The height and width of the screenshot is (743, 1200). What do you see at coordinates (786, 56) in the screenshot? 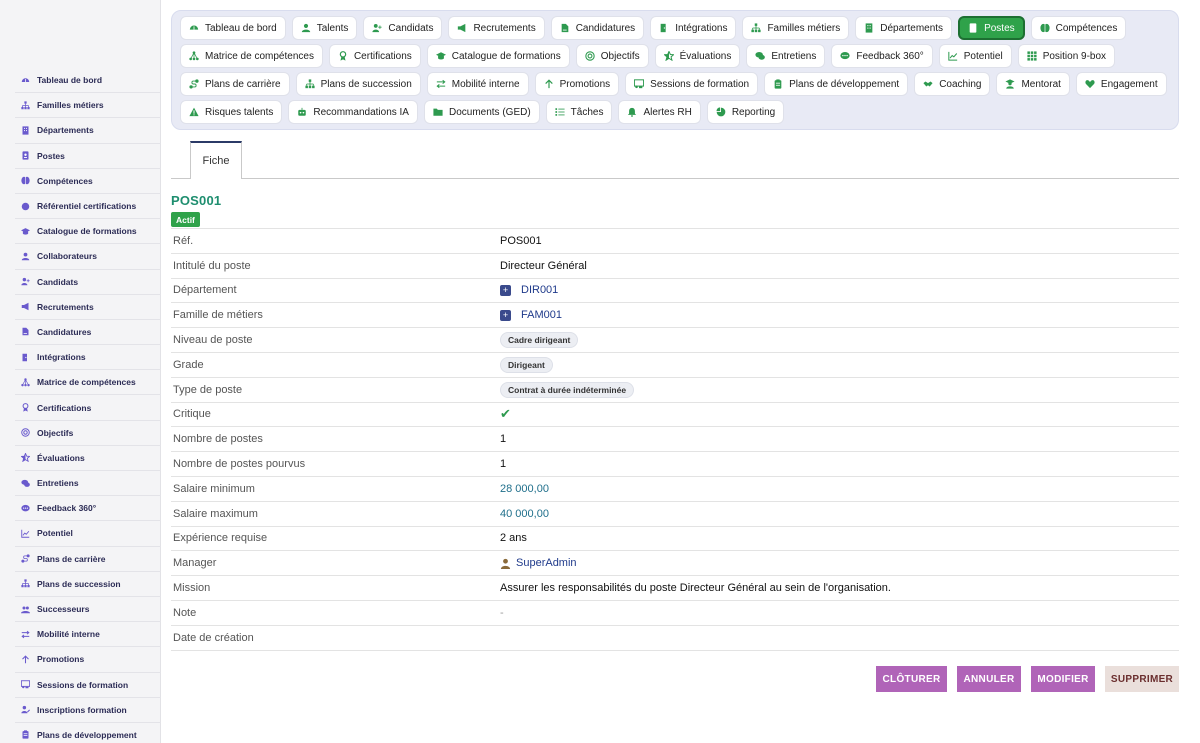
I see `module-tab: Entretiens` at bounding box center [786, 56].